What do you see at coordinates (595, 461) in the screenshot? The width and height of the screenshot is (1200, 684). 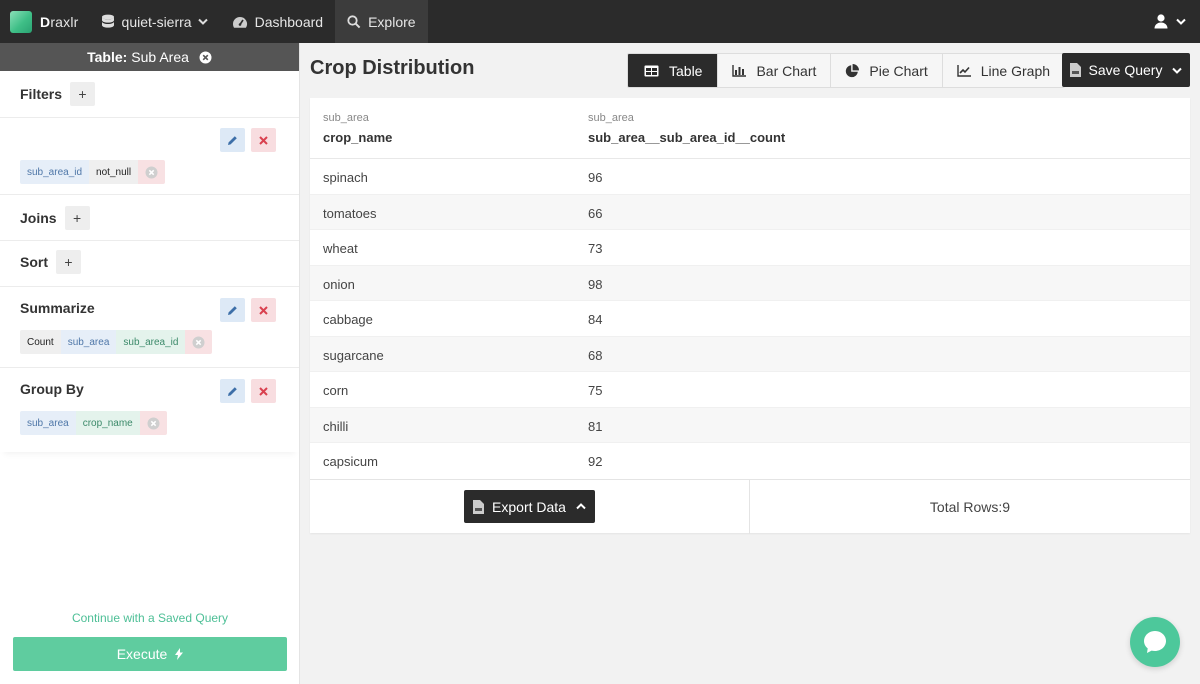 I see `cell-count: 92` at bounding box center [595, 461].